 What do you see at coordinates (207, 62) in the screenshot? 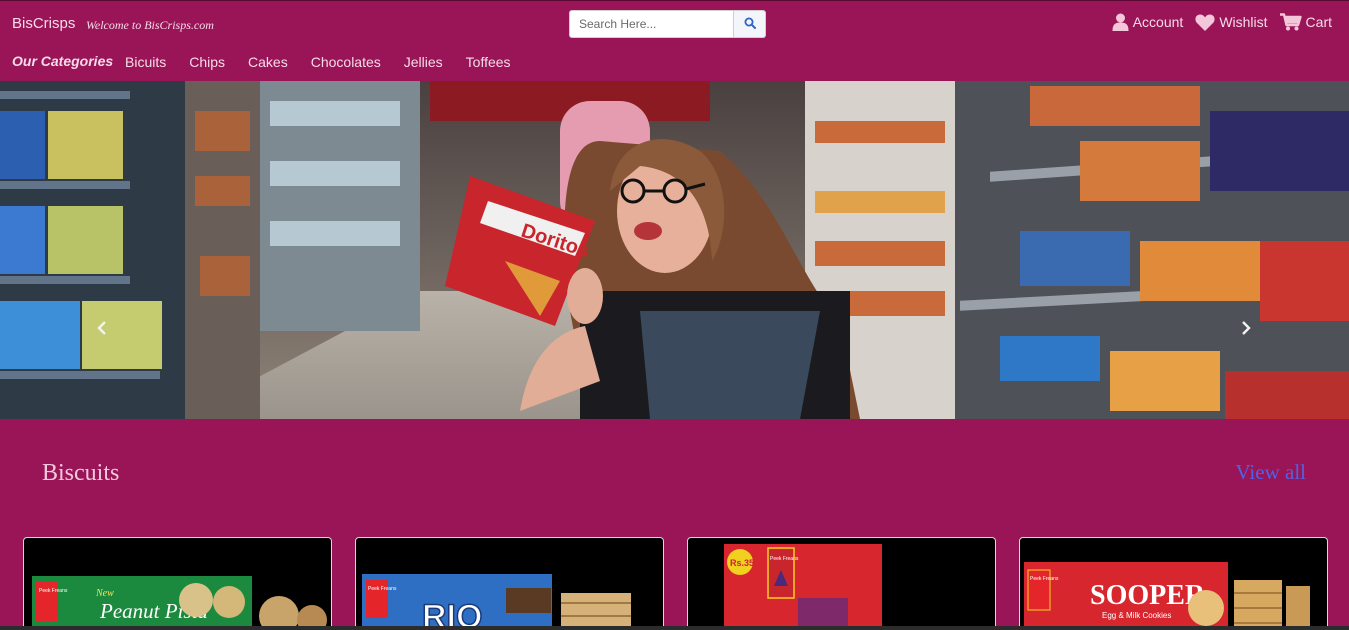
I see `category-item-chips: Chips` at bounding box center [207, 62].